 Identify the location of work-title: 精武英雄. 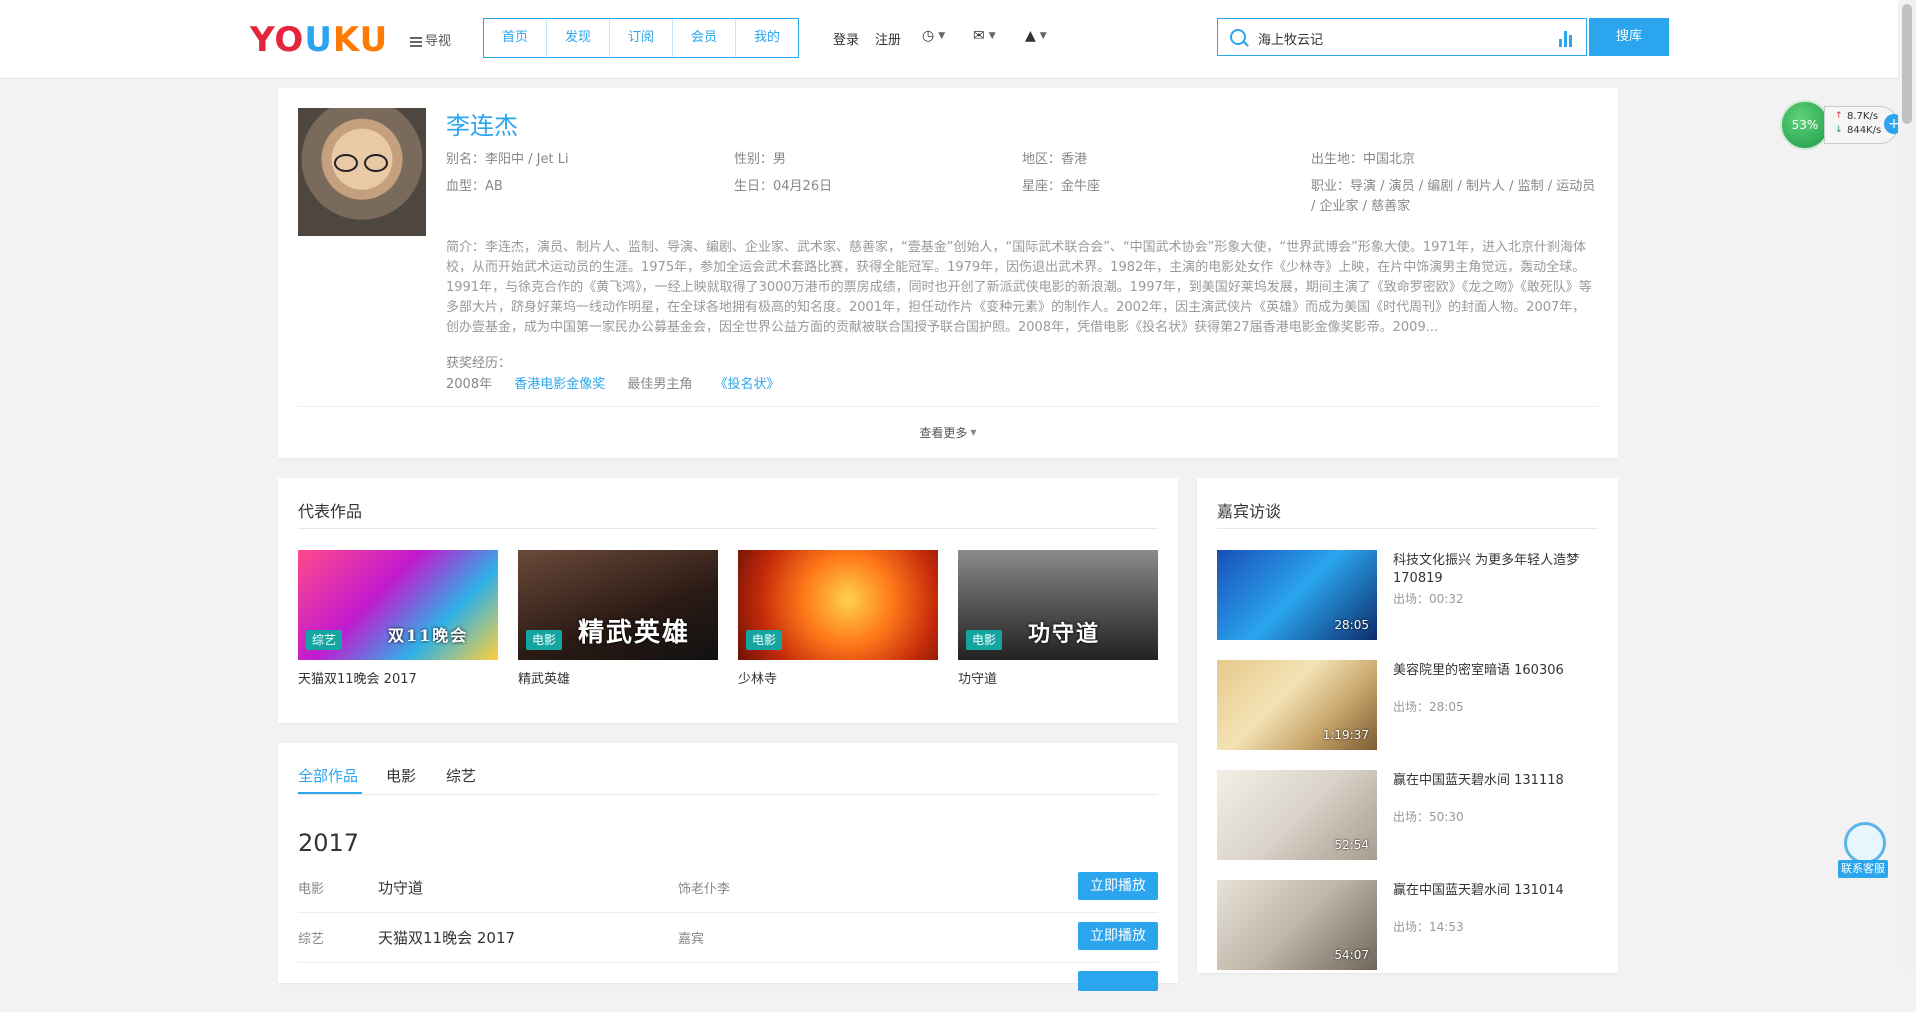
(618, 677).